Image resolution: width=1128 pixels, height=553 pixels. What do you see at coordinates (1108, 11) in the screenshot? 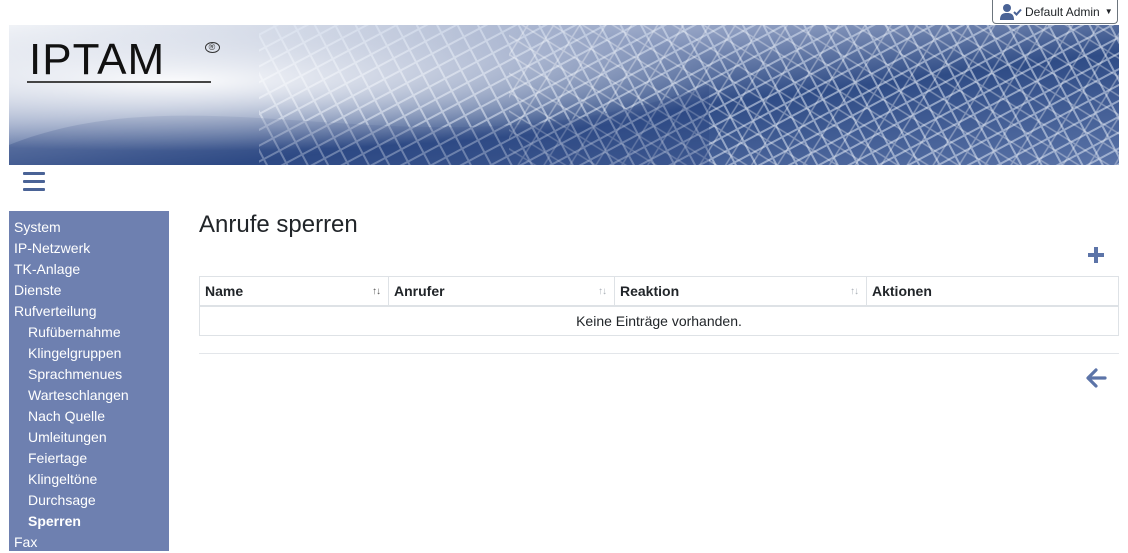
I see `chevron-down-icon: ▼` at bounding box center [1108, 11].